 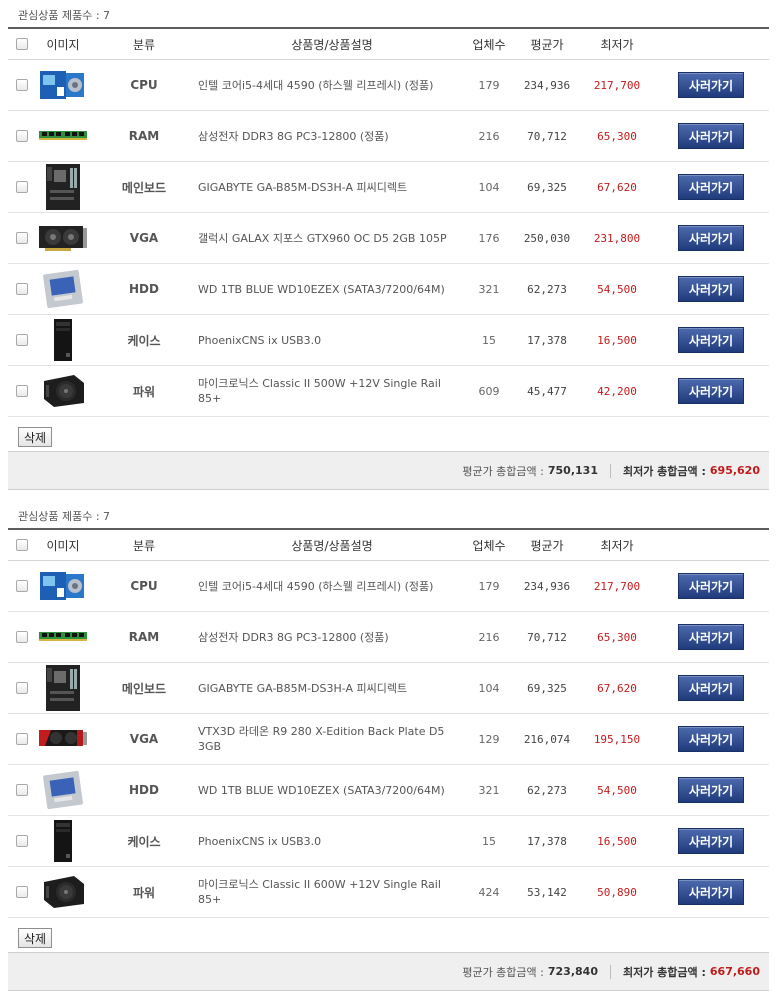 I want to click on lowest-price: 217,700, so click(x=617, y=586).